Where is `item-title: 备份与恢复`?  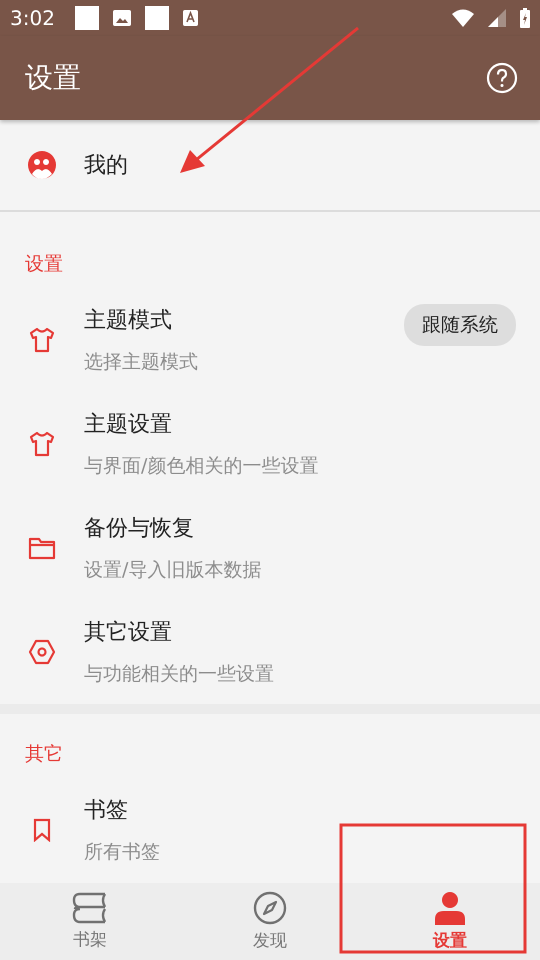 item-title: 备份与恢复 is located at coordinates (139, 529).